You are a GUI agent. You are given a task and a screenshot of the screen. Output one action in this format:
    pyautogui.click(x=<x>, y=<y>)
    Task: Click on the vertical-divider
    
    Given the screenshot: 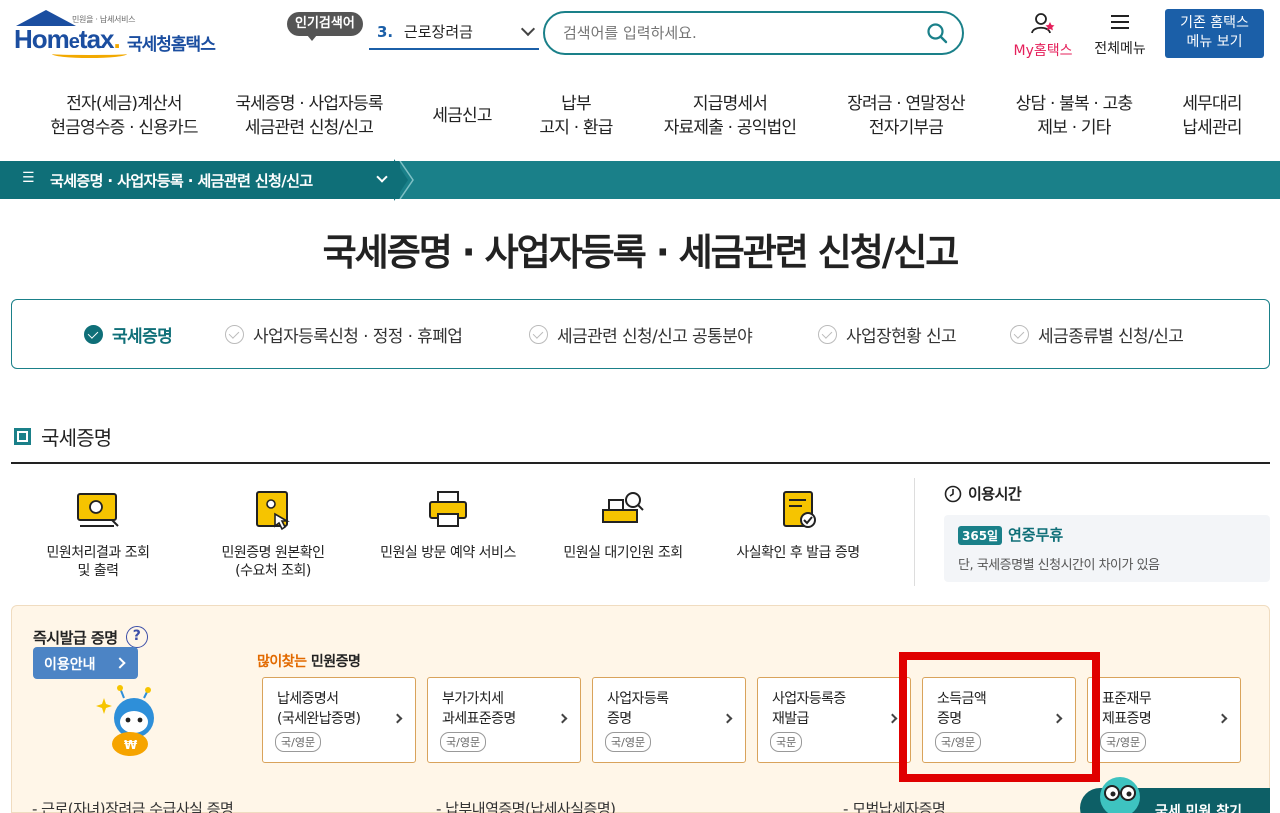 What is the action you would take?
    pyautogui.click(x=914, y=532)
    